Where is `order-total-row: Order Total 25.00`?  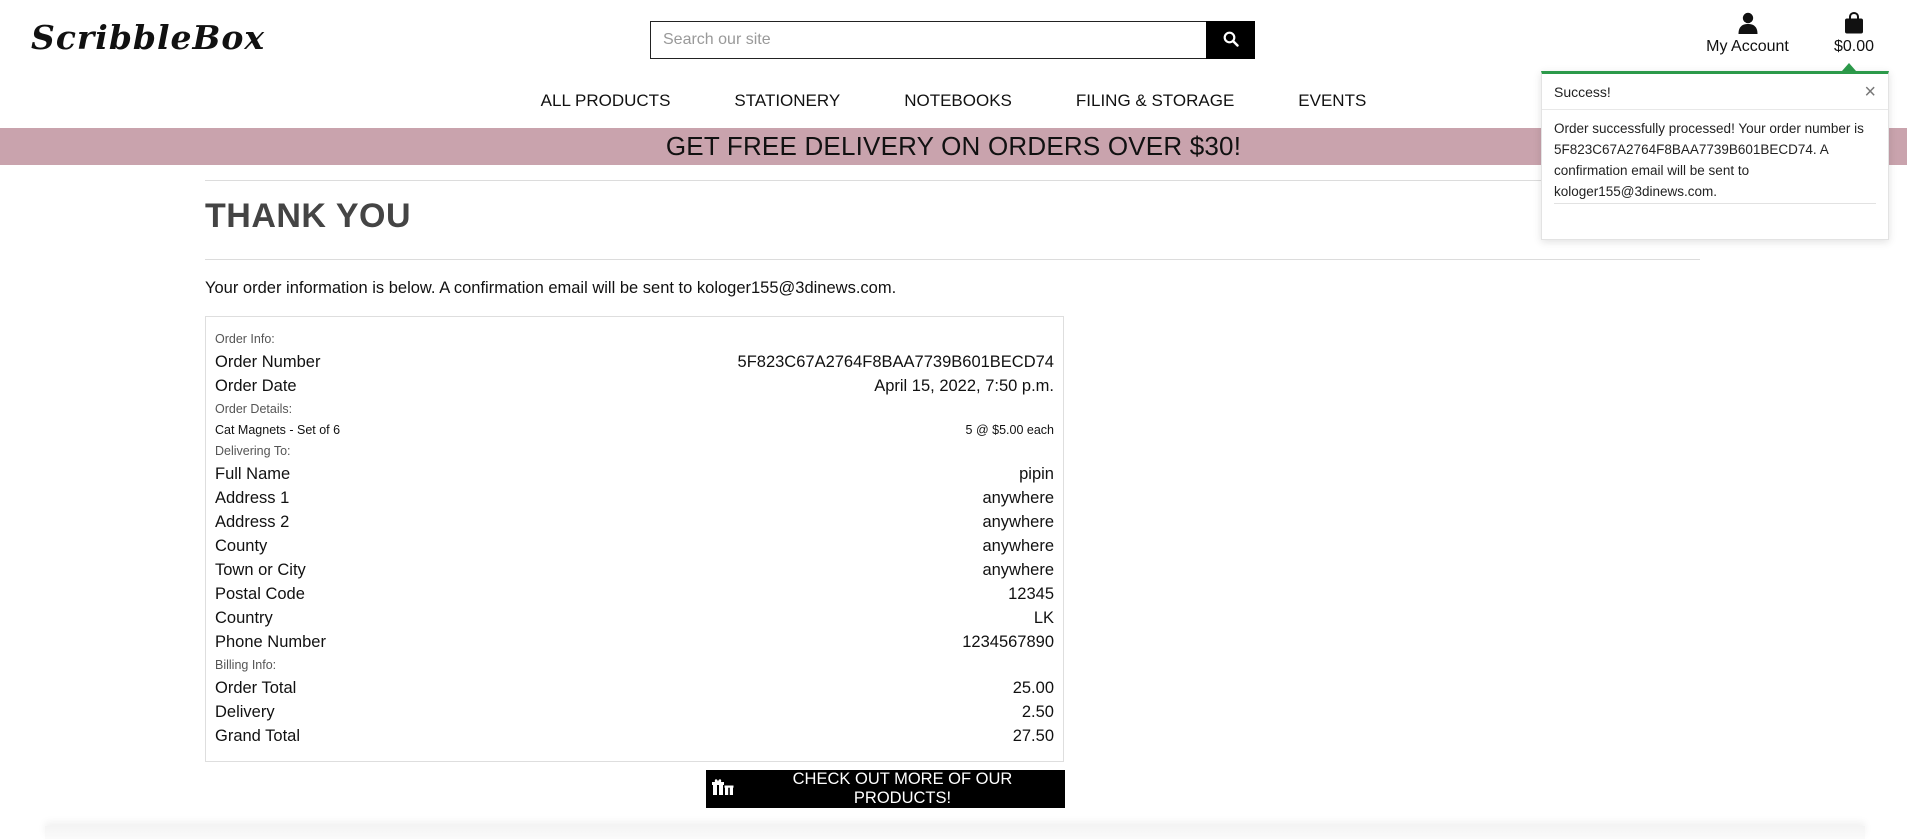 order-total-row: Order Total 25.00 is located at coordinates (634, 688).